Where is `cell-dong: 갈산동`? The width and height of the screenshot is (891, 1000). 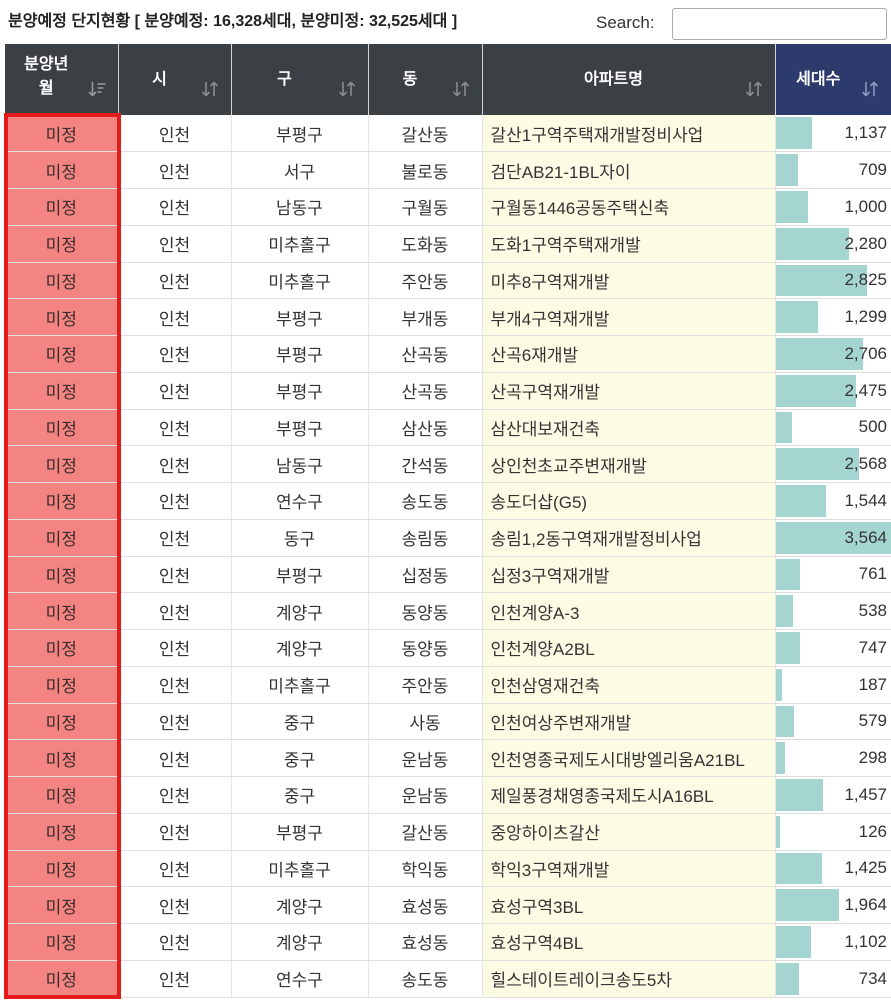
cell-dong: 갈산동 is located at coordinates (425, 832).